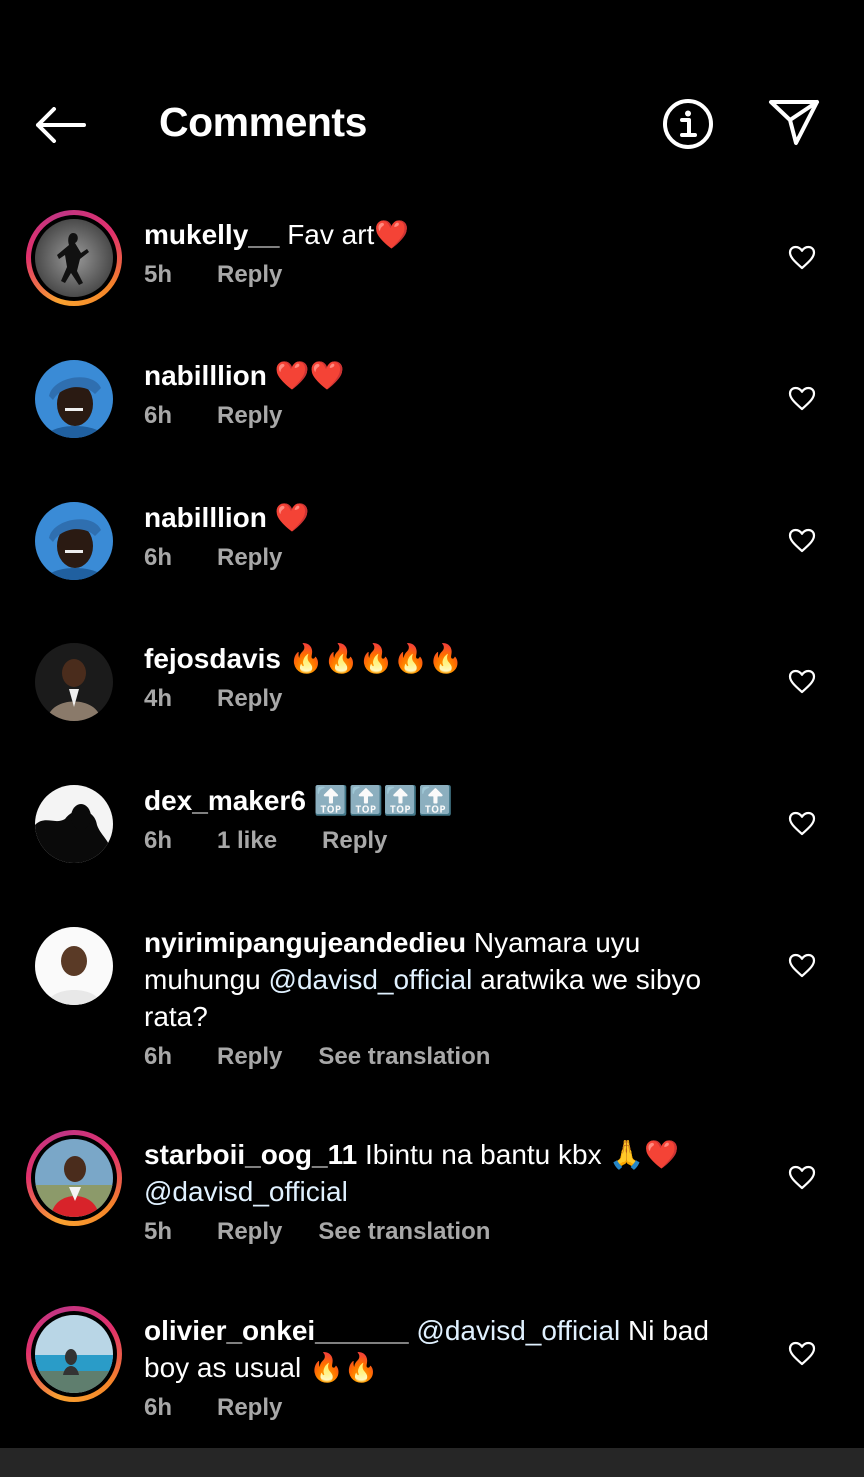  What do you see at coordinates (225, 800) in the screenshot?
I see `comment-username: dex_maker6` at bounding box center [225, 800].